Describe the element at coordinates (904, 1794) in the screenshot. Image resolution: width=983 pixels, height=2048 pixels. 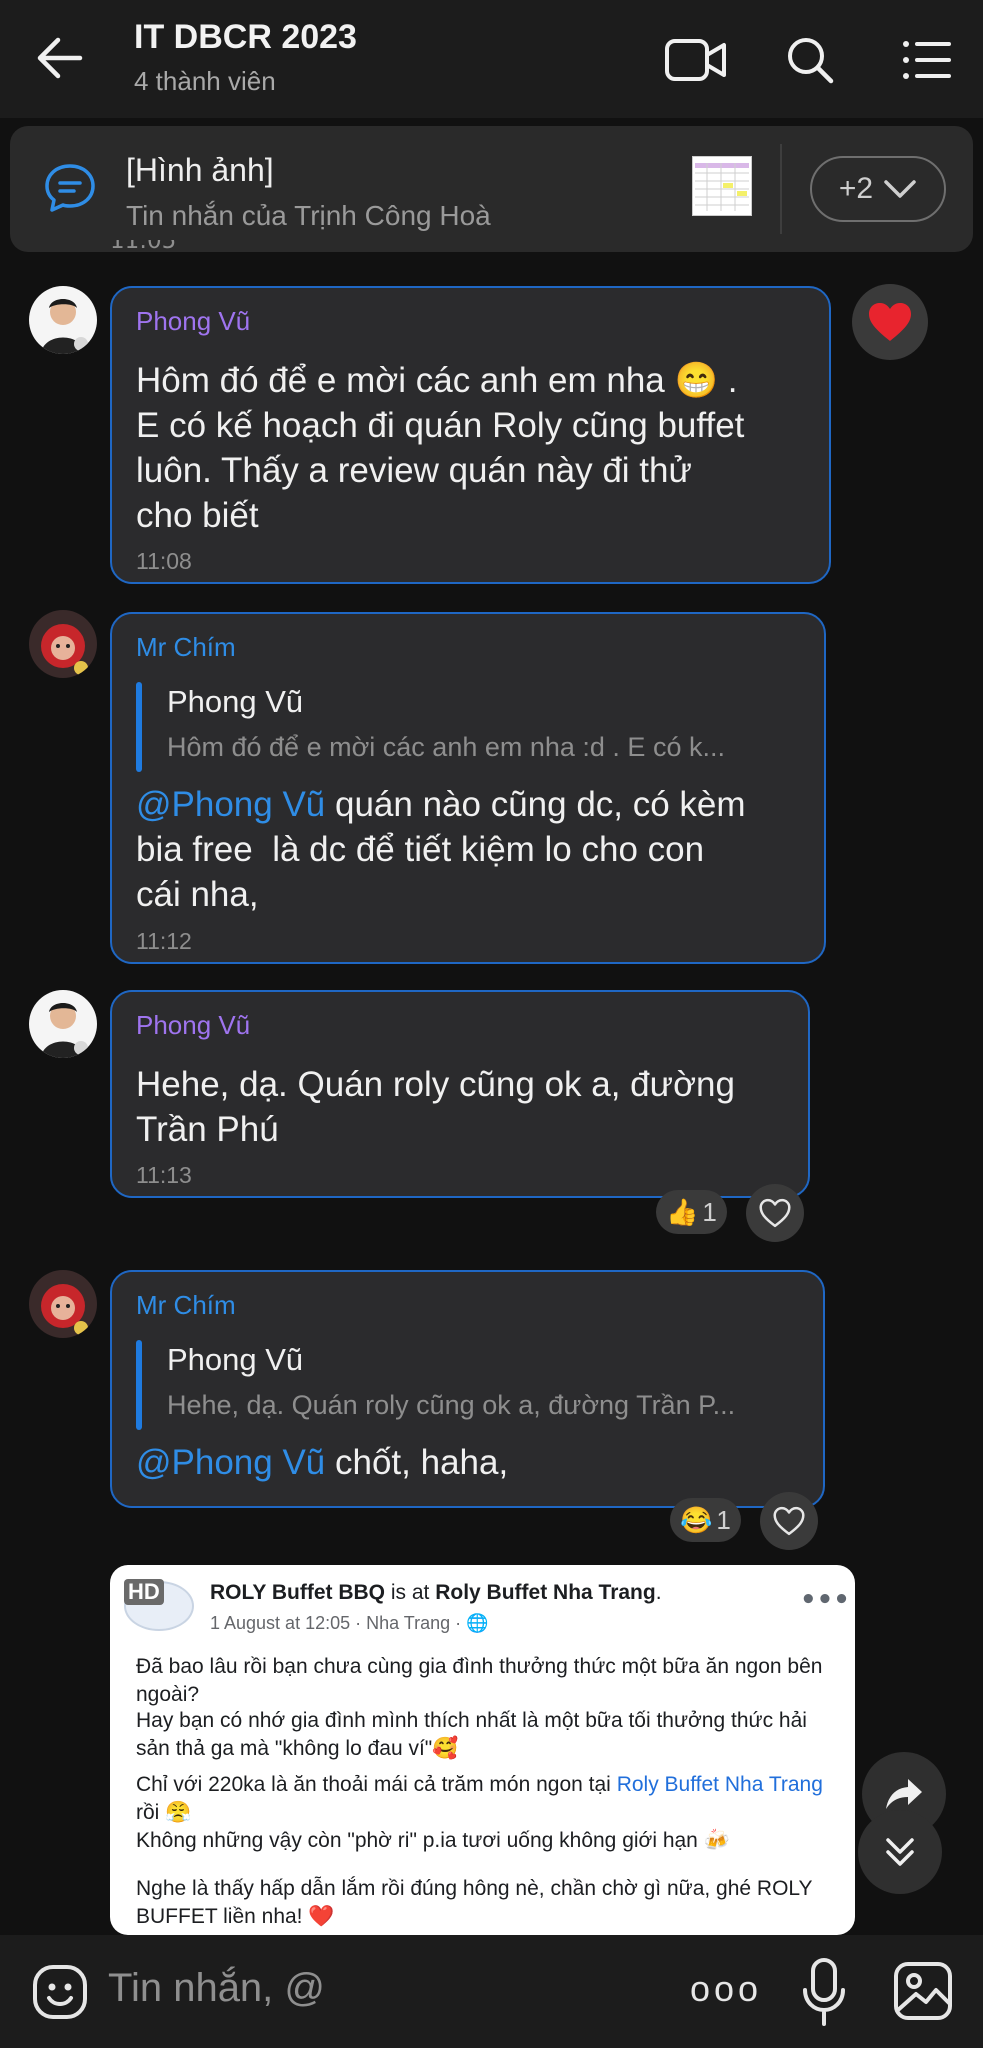
I see `share-arrow-icon` at that location.